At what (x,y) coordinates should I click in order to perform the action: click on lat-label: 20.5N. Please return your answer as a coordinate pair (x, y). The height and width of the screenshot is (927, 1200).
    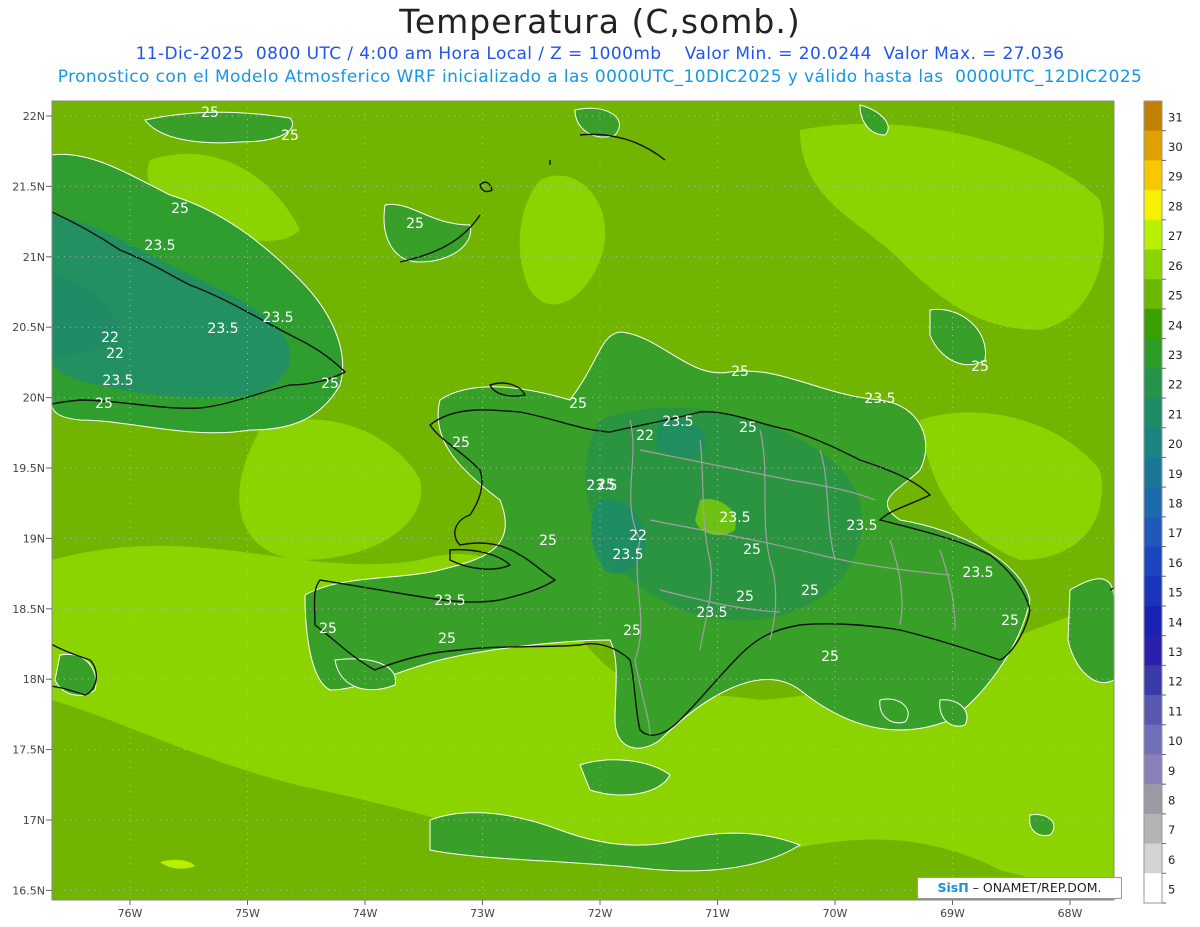
    Looking at the image, I should click on (28, 327).